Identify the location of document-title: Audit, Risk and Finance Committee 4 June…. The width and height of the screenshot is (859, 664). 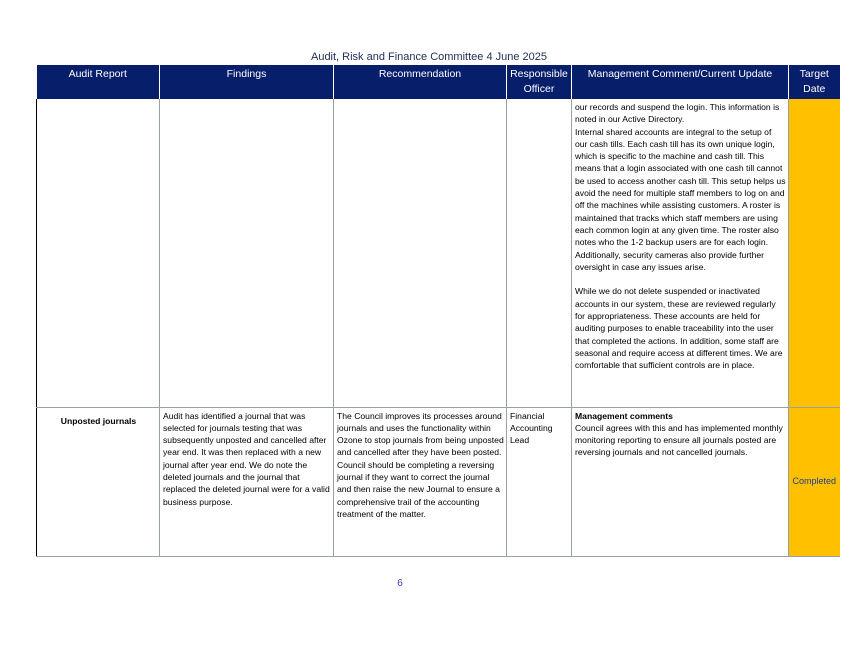
(429, 57).